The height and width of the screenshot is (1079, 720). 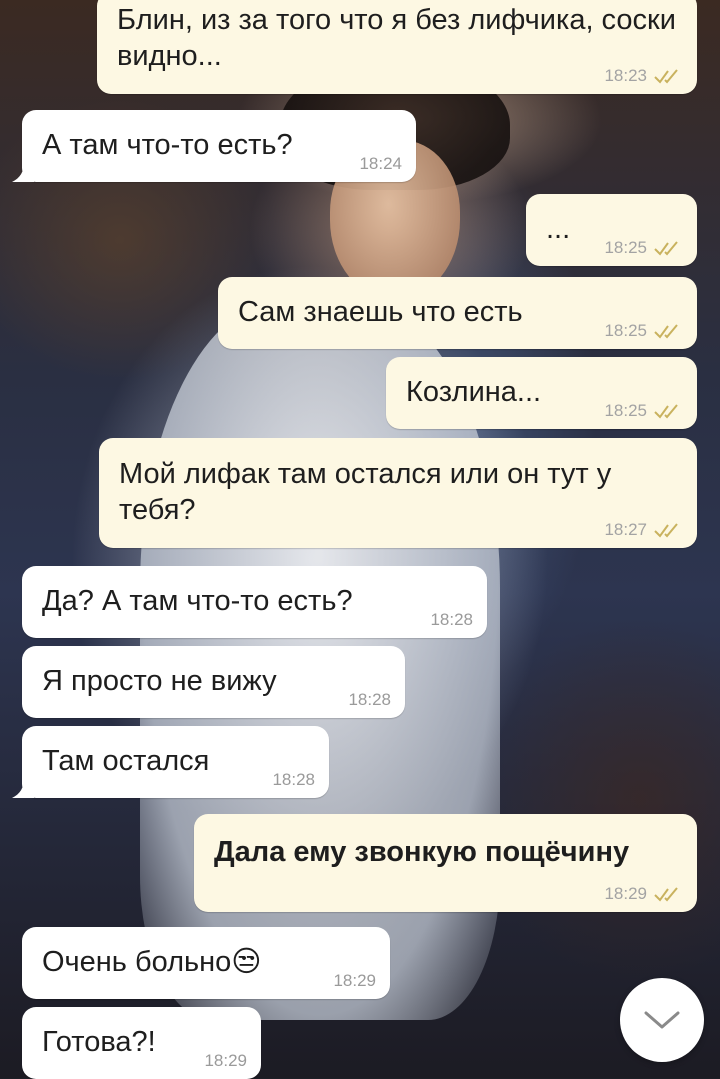 What do you see at coordinates (197, 601) in the screenshot?
I see `message-text: Да? А там что-то есть?` at bounding box center [197, 601].